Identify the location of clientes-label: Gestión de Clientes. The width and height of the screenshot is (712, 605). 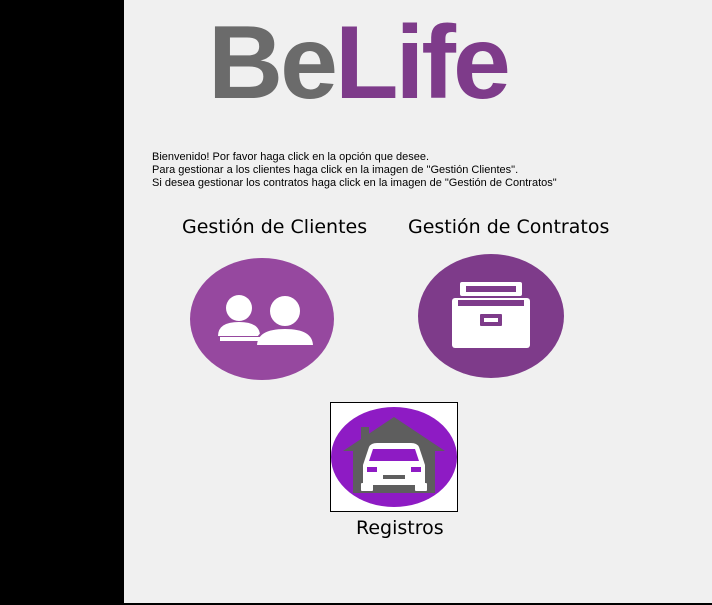
(275, 227).